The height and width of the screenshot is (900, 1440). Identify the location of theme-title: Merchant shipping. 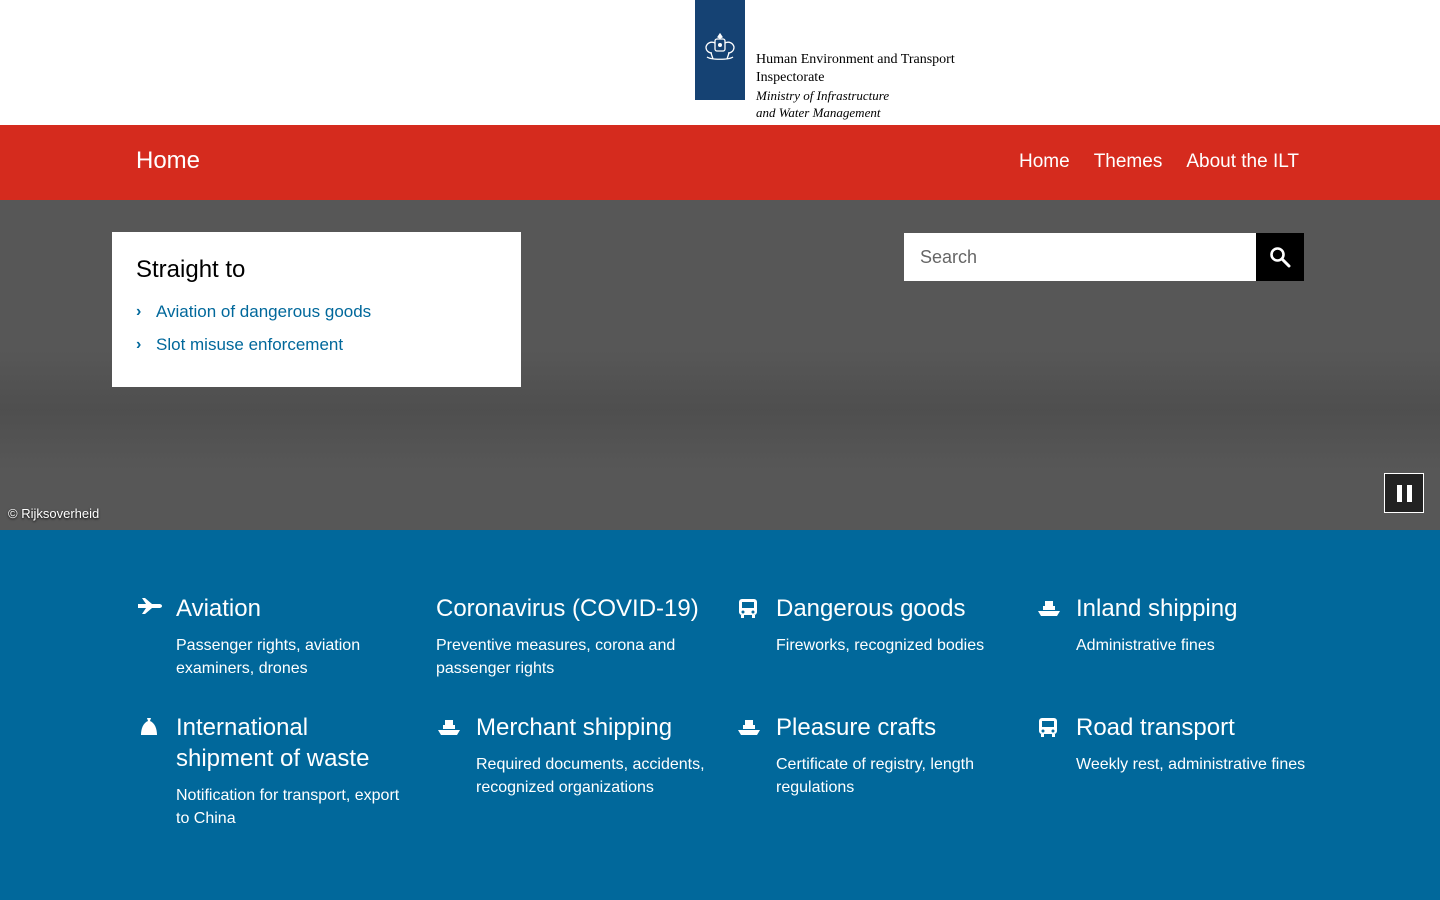
(591, 727).